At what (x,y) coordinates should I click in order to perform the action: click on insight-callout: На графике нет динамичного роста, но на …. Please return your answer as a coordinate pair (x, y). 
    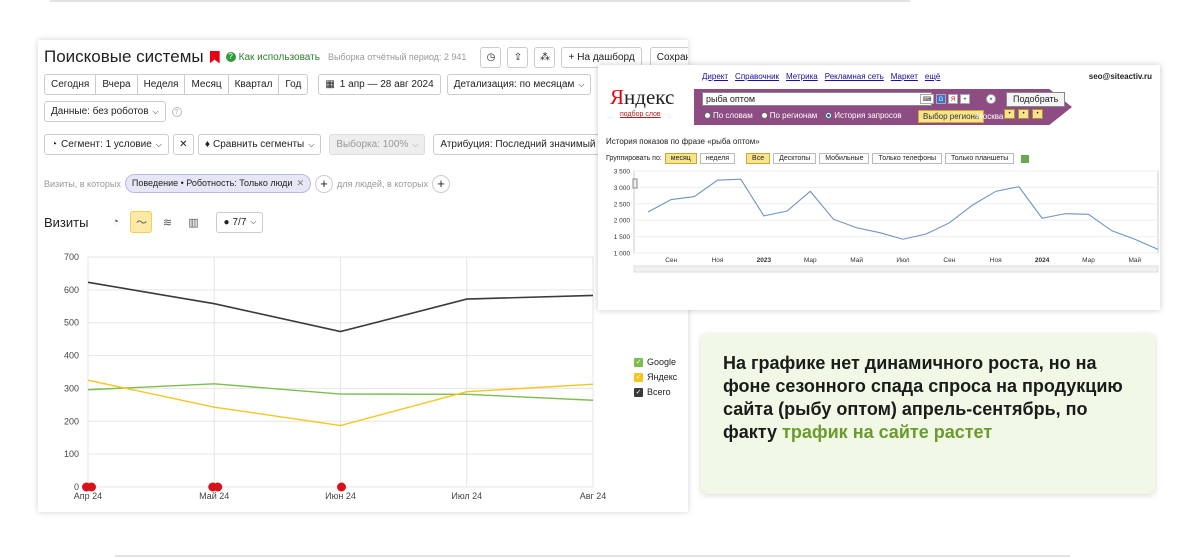
    Looking at the image, I should click on (928, 414).